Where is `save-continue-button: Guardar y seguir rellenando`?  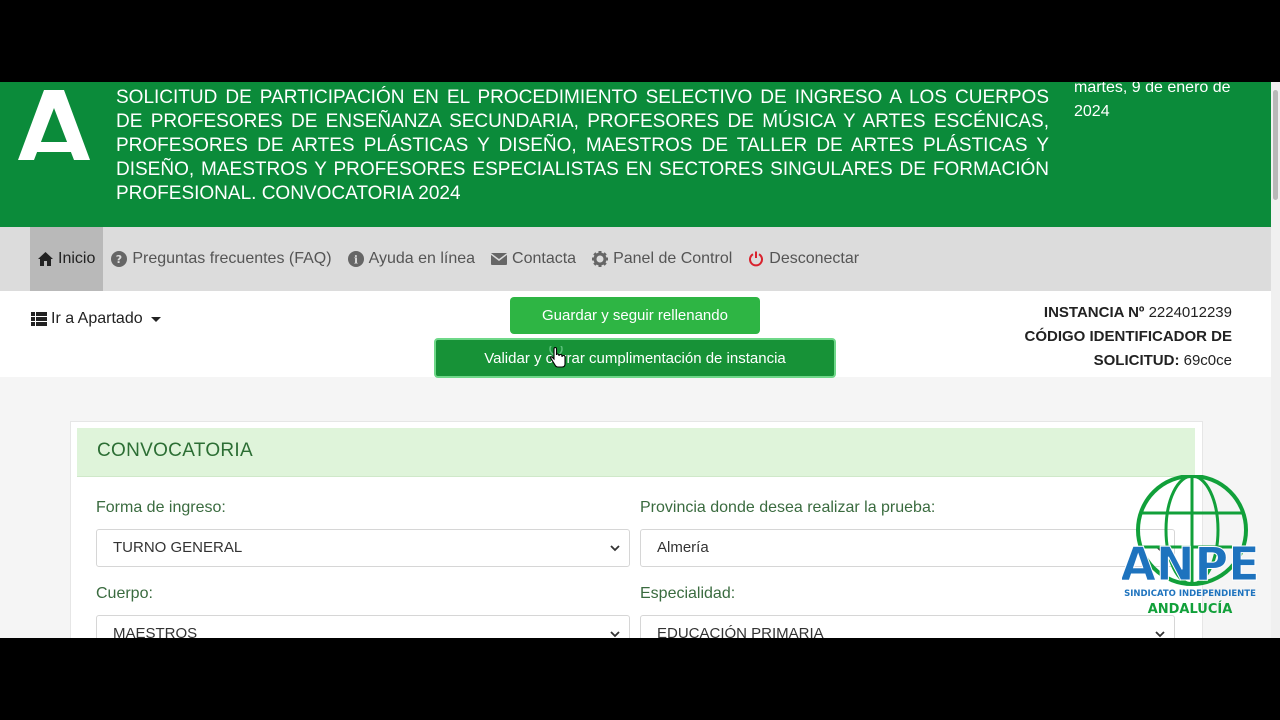
save-continue-button: Guardar y seguir rellenando is located at coordinates (635, 315).